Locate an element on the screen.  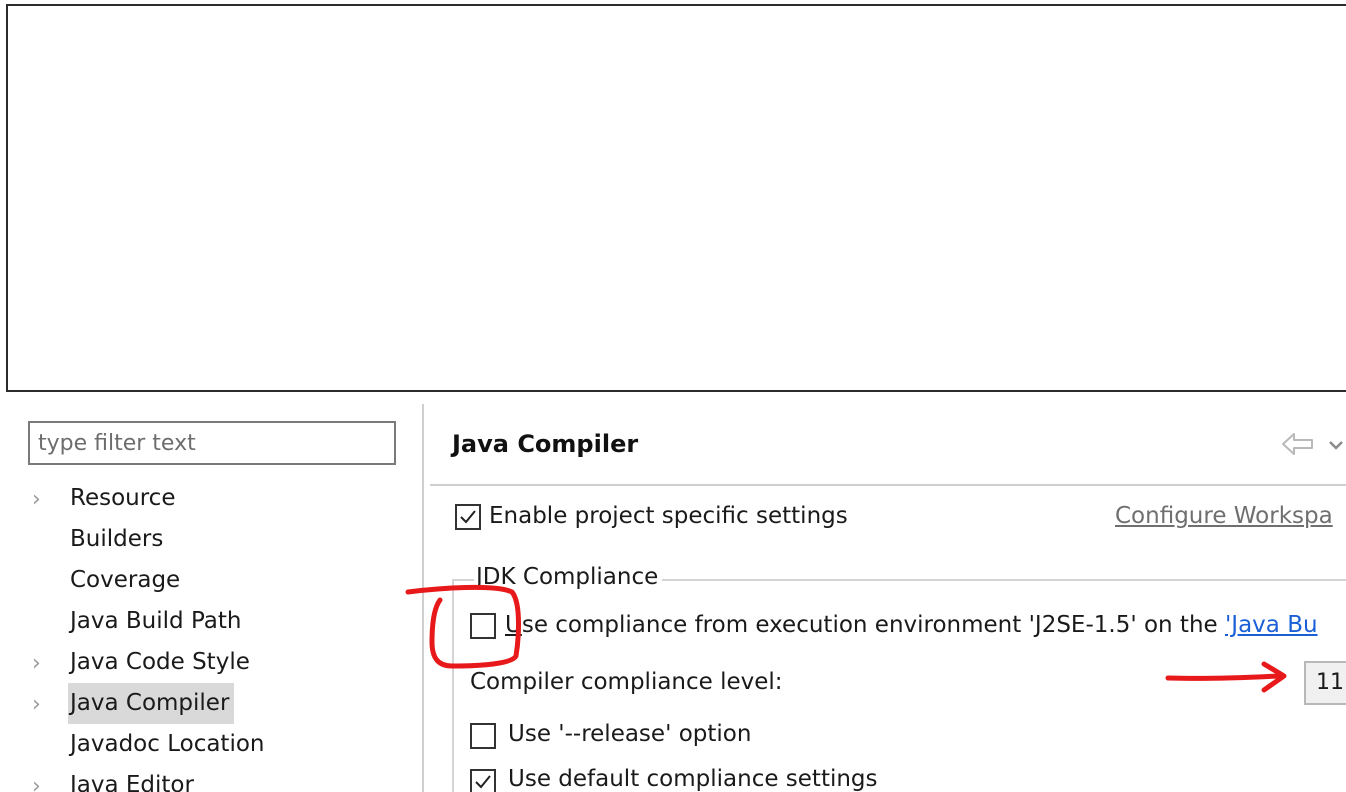
header-separator is located at coordinates (888, 485).